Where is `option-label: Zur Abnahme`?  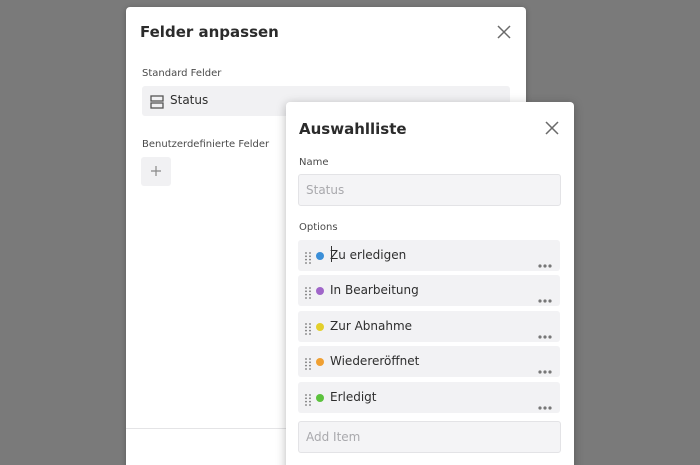
option-label: Zur Abnahme is located at coordinates (371, 326).